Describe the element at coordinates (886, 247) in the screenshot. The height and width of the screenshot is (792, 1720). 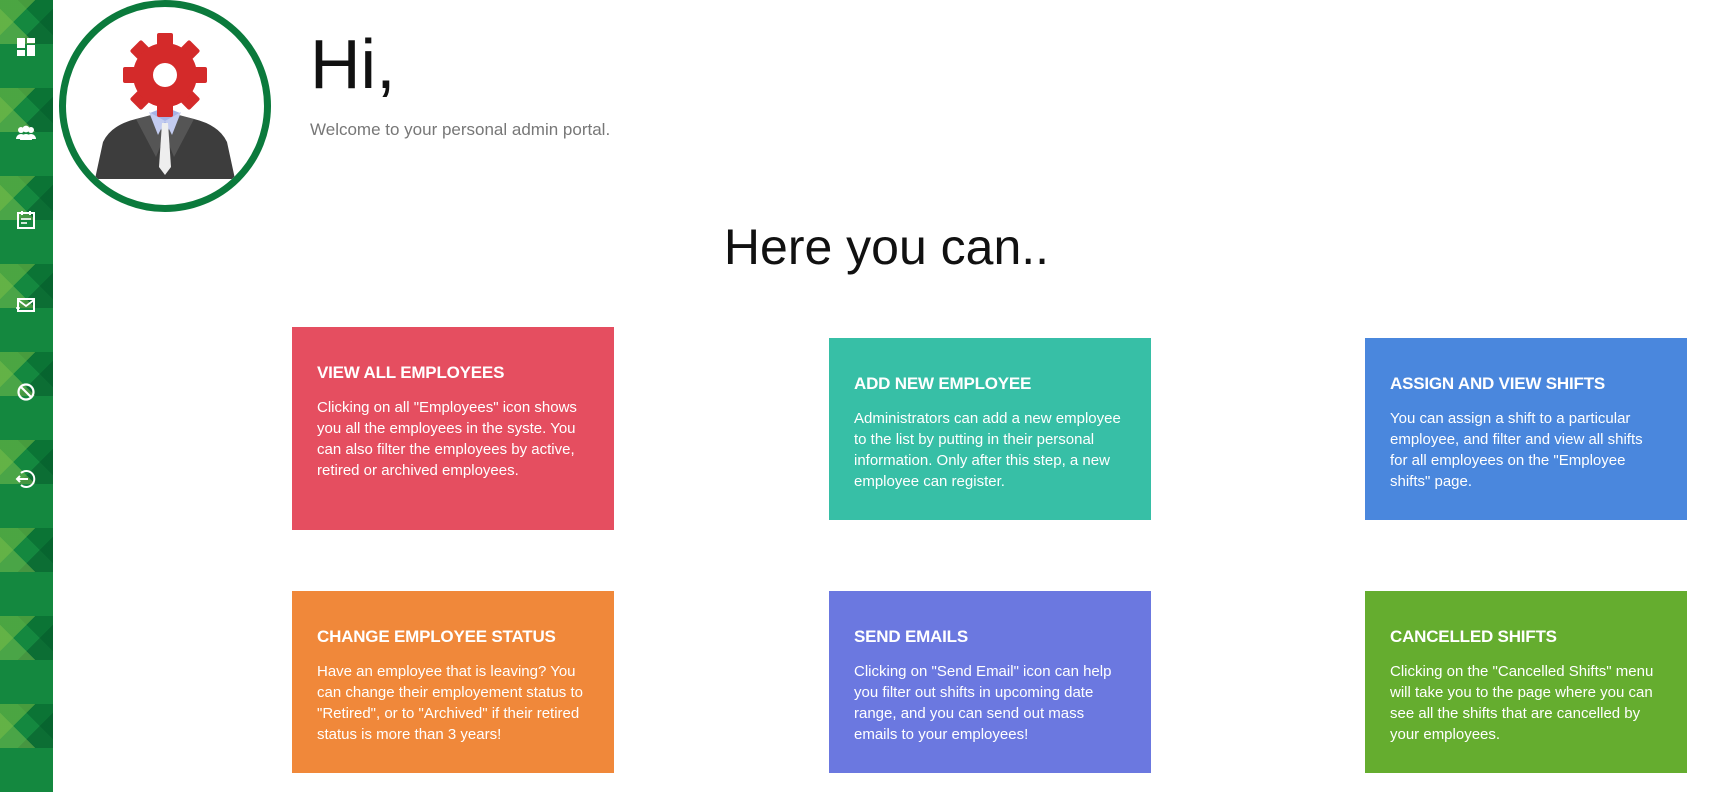
I see `section-title: Here you can..` at that location.